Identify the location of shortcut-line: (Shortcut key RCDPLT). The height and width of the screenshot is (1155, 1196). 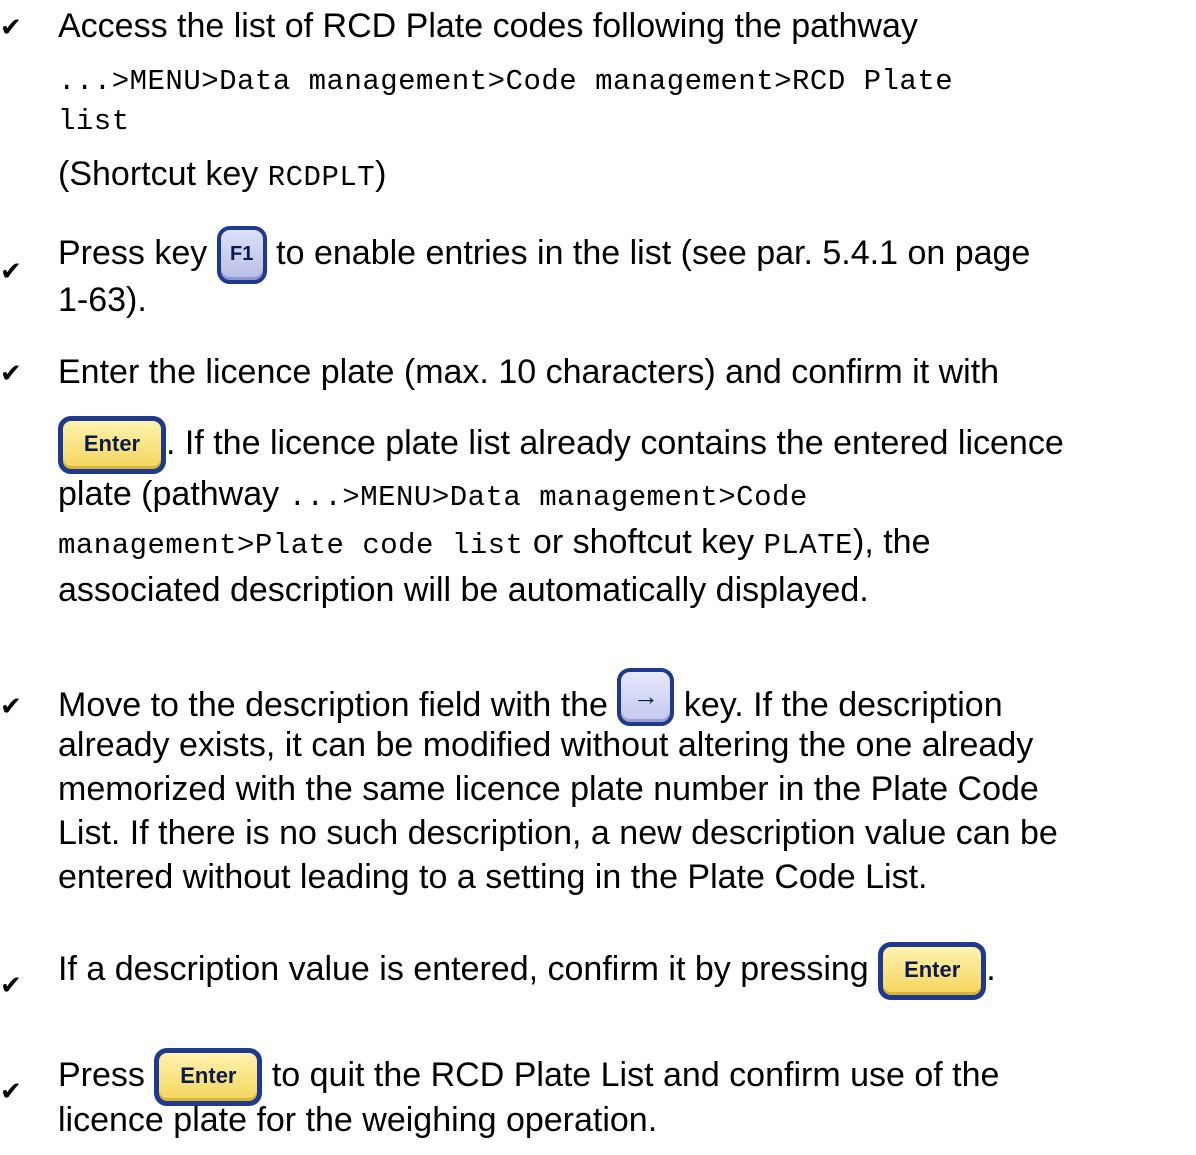
(625, 176).